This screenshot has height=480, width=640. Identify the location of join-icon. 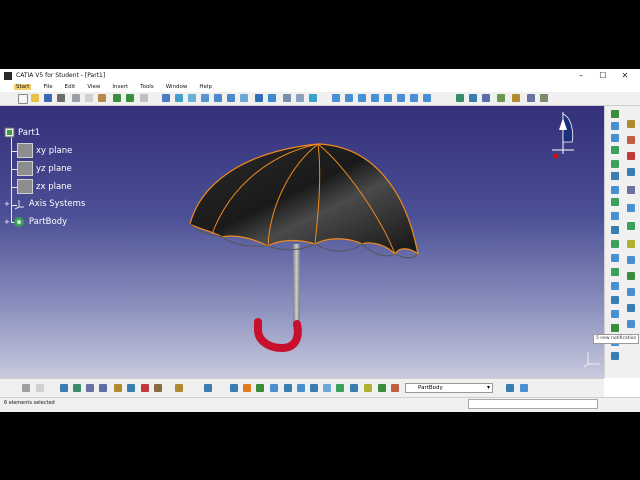
(615, 230).